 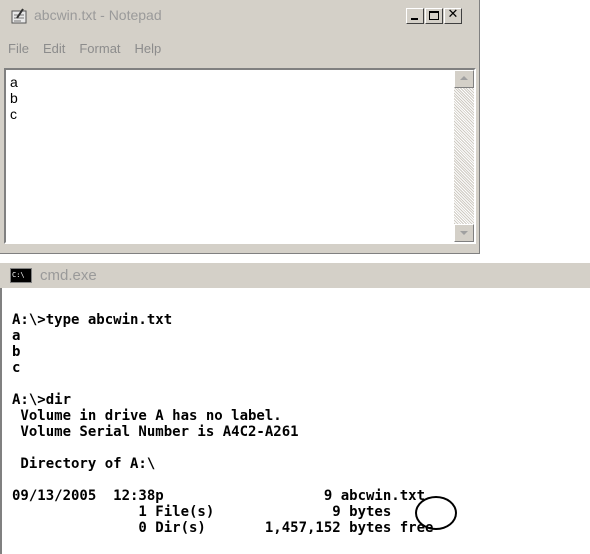 What do you see at coordinates (100, 50) in the screenshot?
I see `menu-format: Format` at bounding box center [100, 50].